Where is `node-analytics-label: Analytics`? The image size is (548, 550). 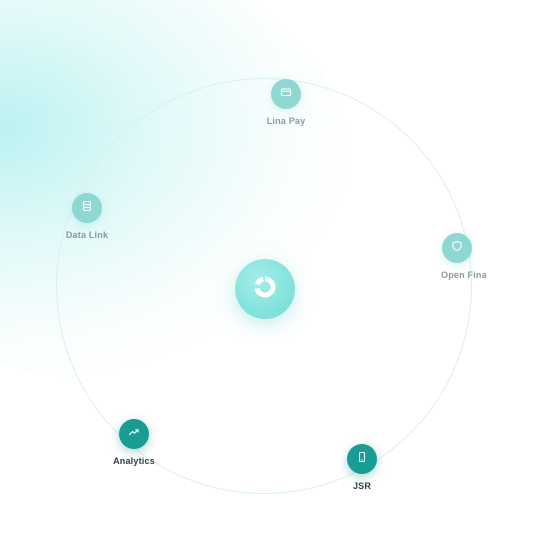
node-analytics-label: Analytics is located at coordinates (134, 461).